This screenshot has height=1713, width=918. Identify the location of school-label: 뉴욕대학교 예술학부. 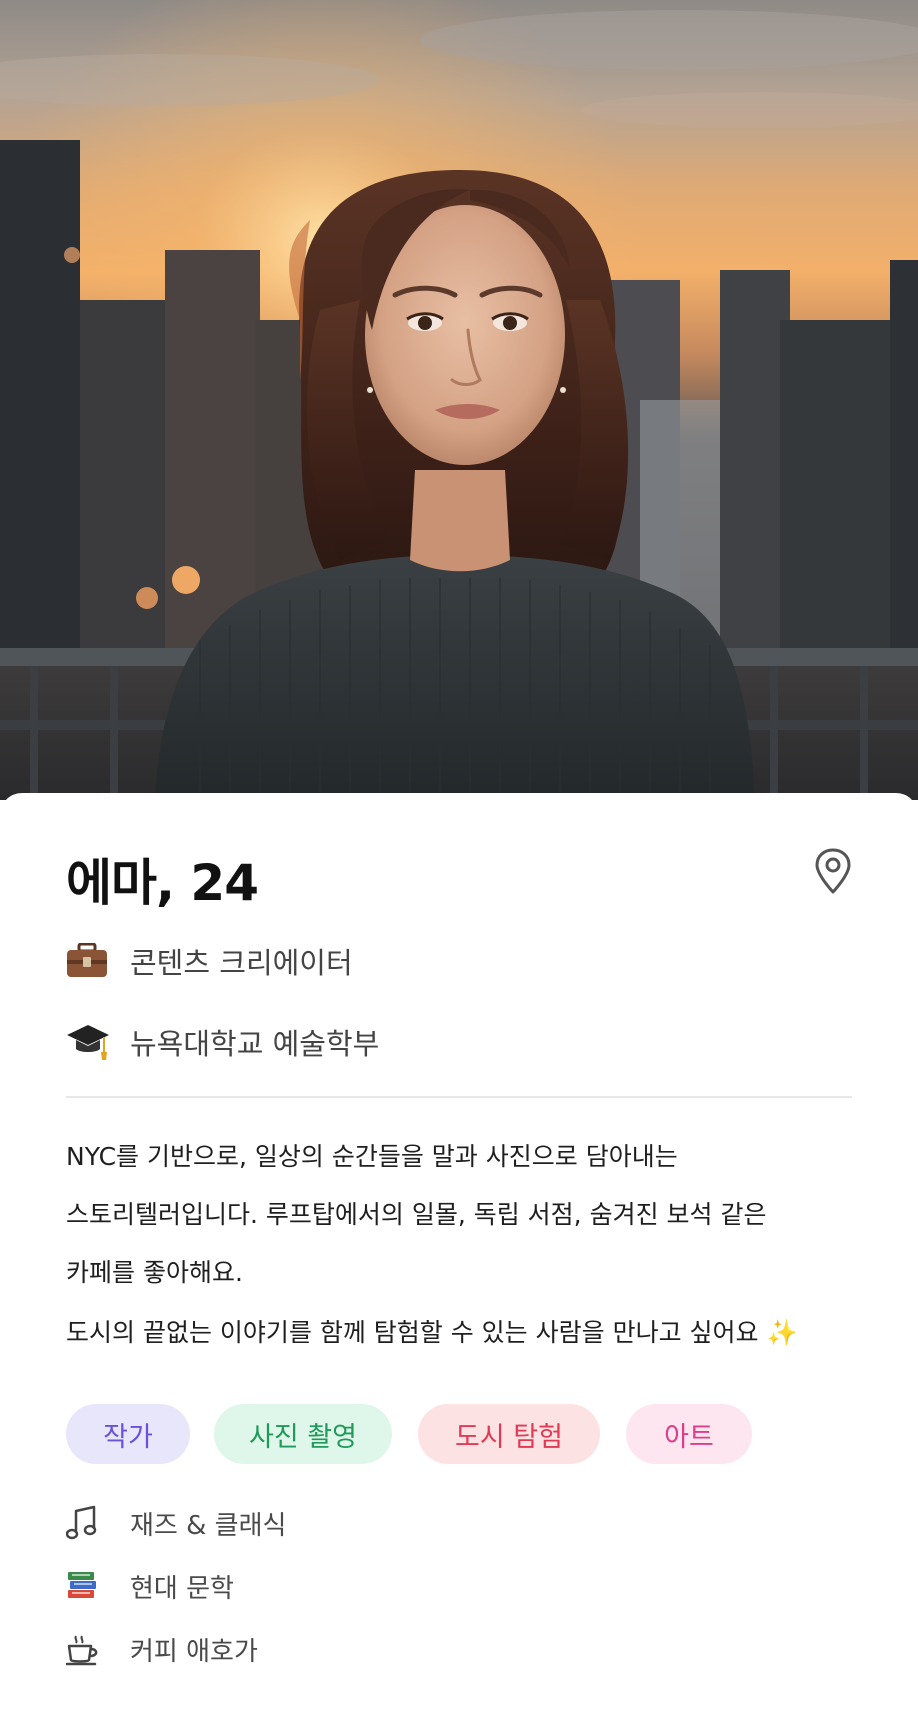
(255, 1044).